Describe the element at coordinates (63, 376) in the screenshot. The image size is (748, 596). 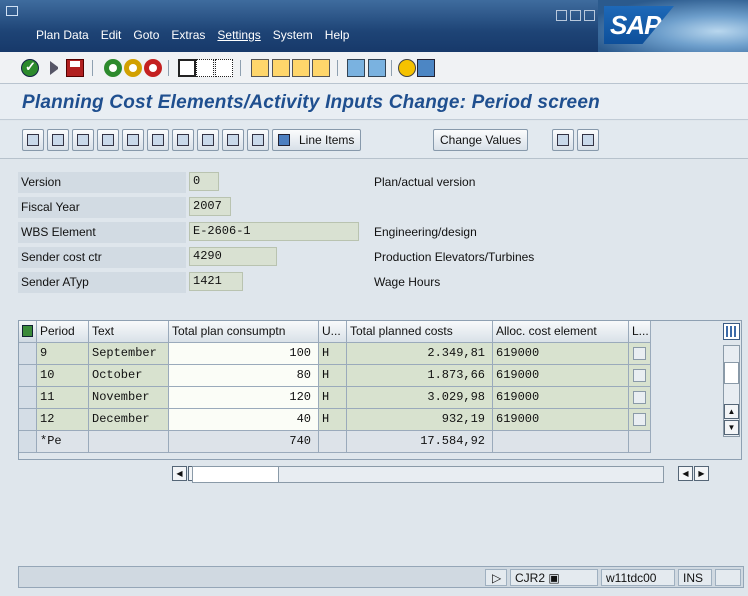
I see `cell-period: 10` at that location.